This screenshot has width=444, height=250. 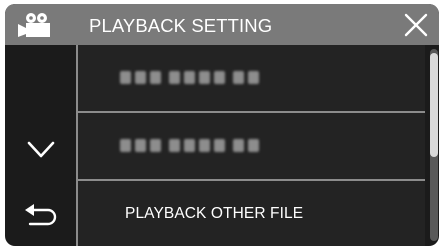 What do you see at coordinates (40, 149) in the screenshot?
I see `chevron-down-icon` at bounding box center [40, 149].